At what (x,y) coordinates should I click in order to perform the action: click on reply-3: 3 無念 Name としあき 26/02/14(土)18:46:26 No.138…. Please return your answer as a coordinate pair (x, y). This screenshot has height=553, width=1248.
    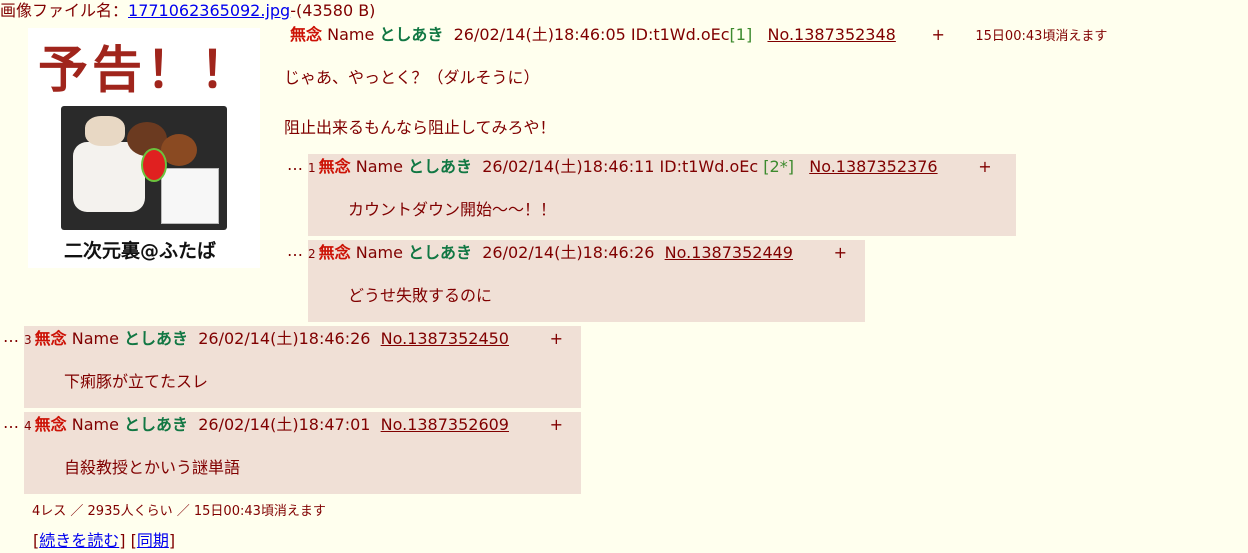
    Looking at the image, I should click on (302, 367).